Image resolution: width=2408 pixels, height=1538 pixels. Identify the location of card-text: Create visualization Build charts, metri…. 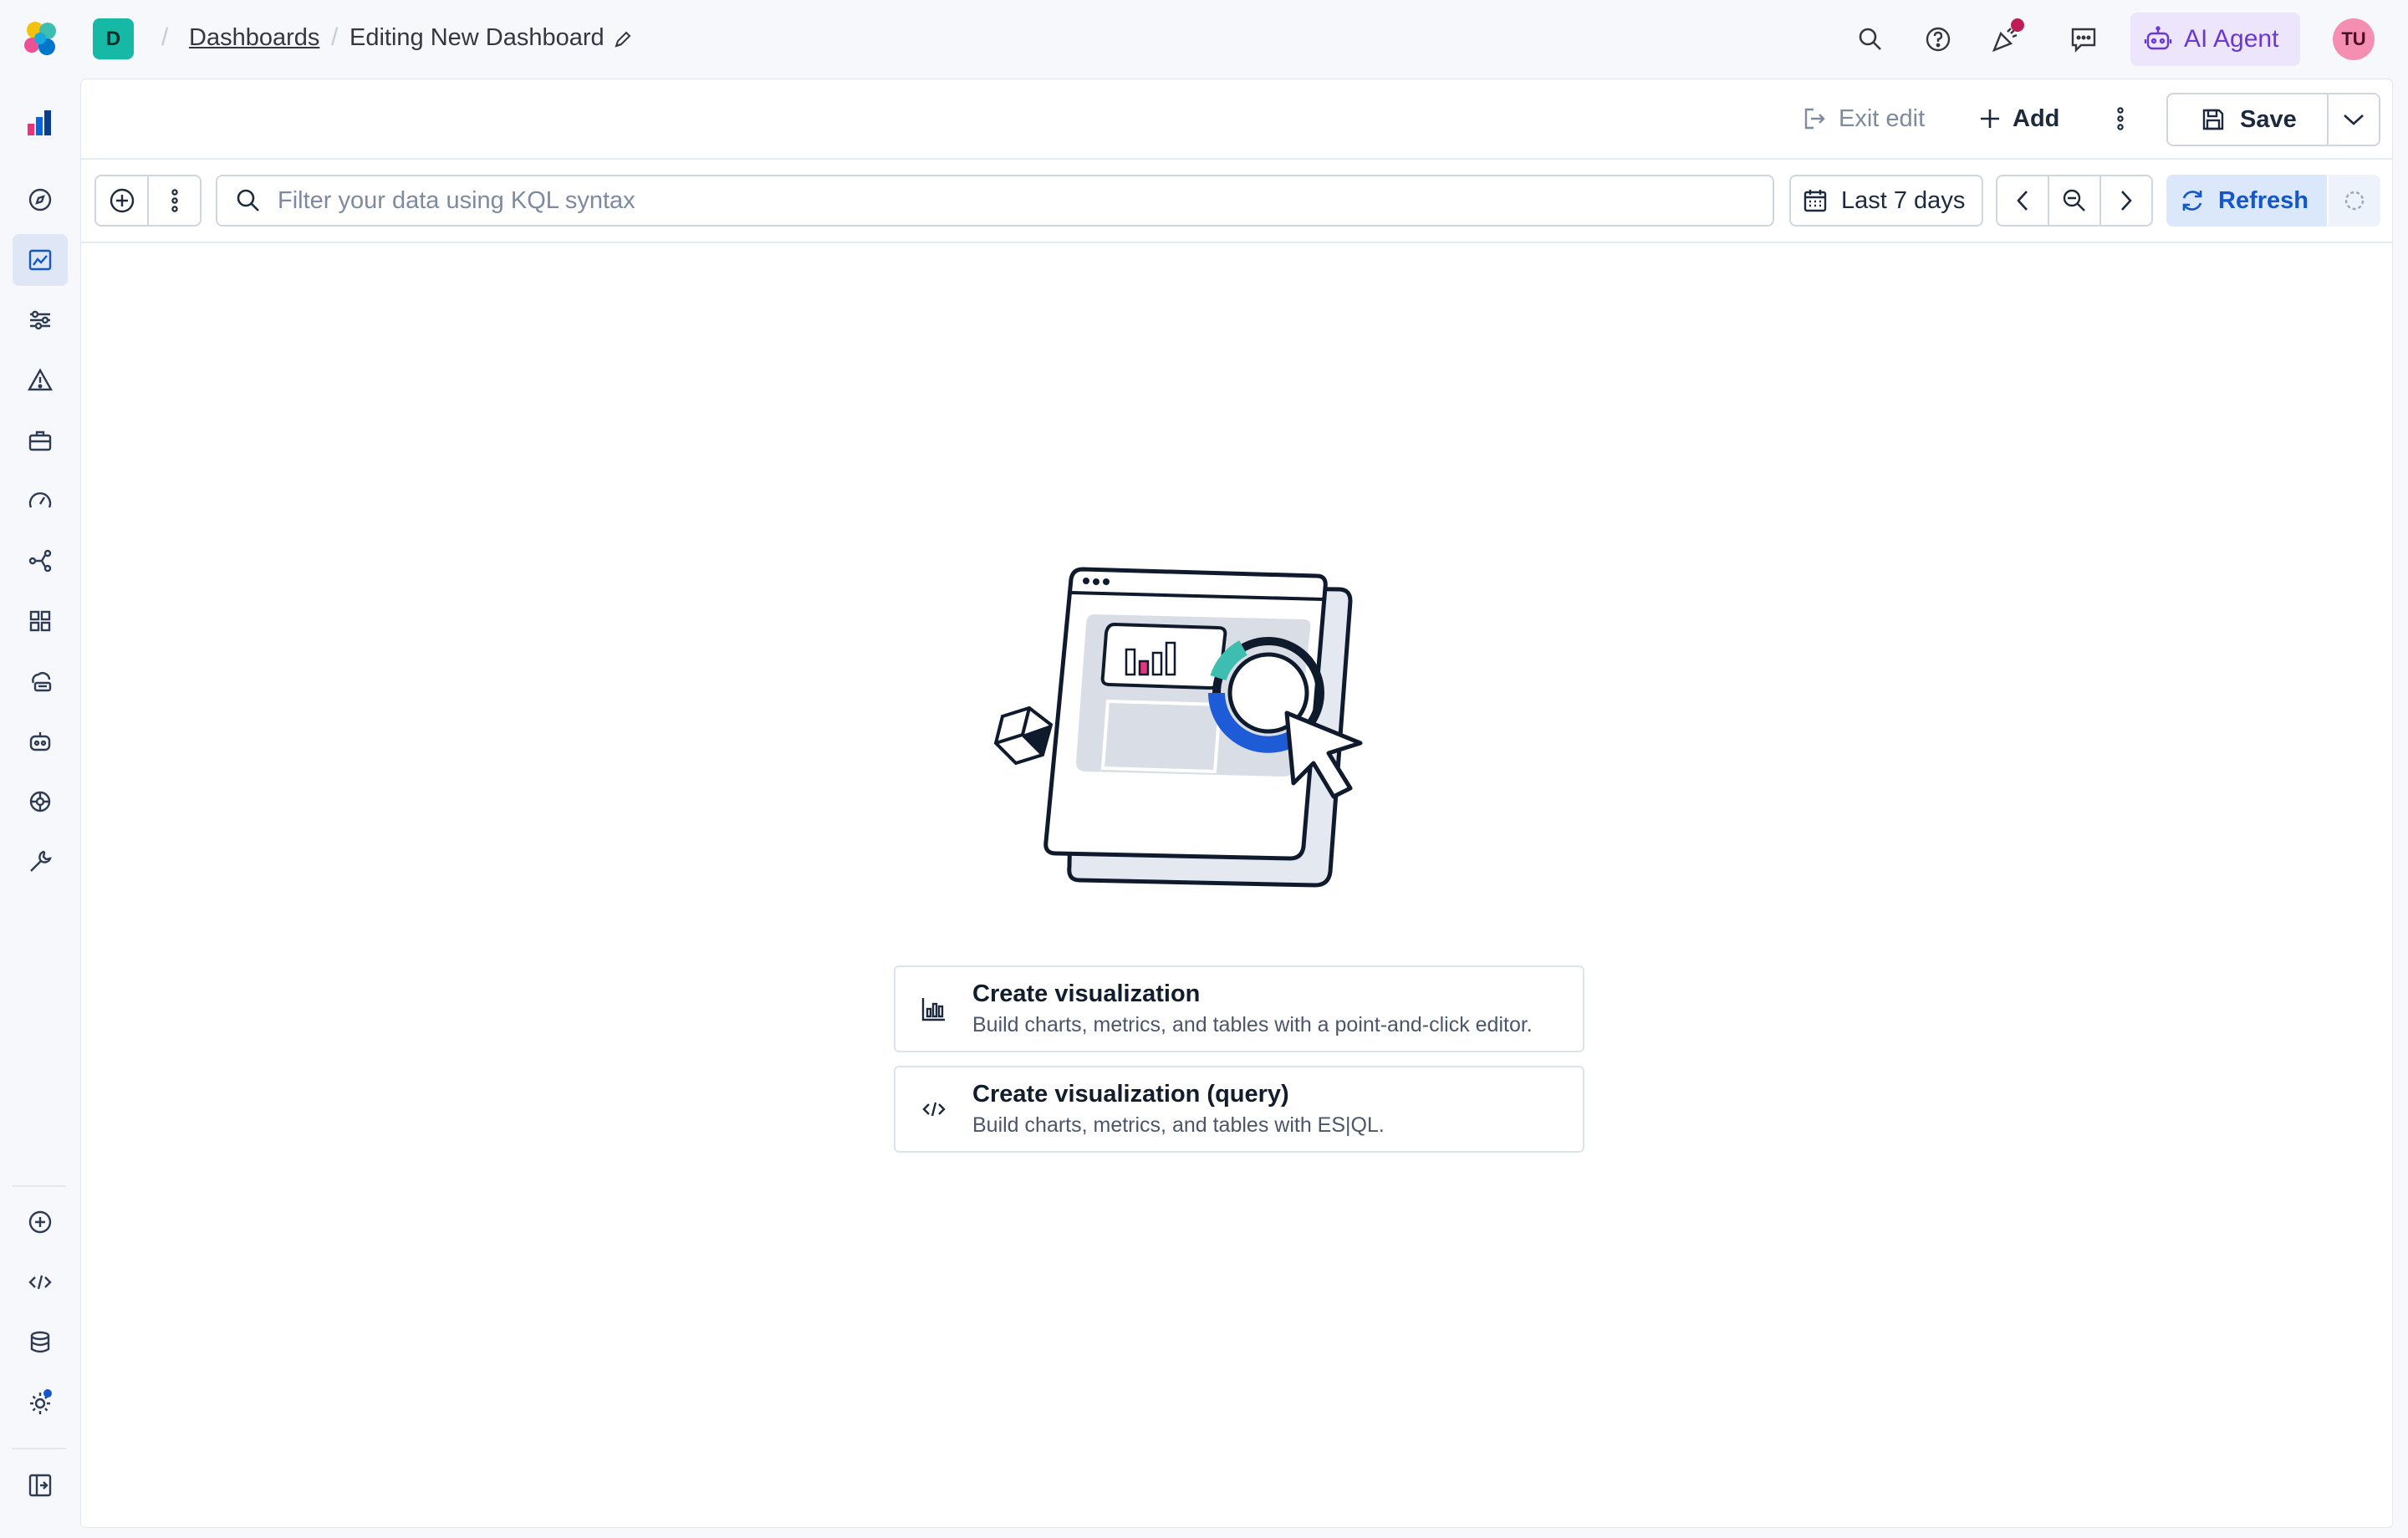
(1252, 1008).